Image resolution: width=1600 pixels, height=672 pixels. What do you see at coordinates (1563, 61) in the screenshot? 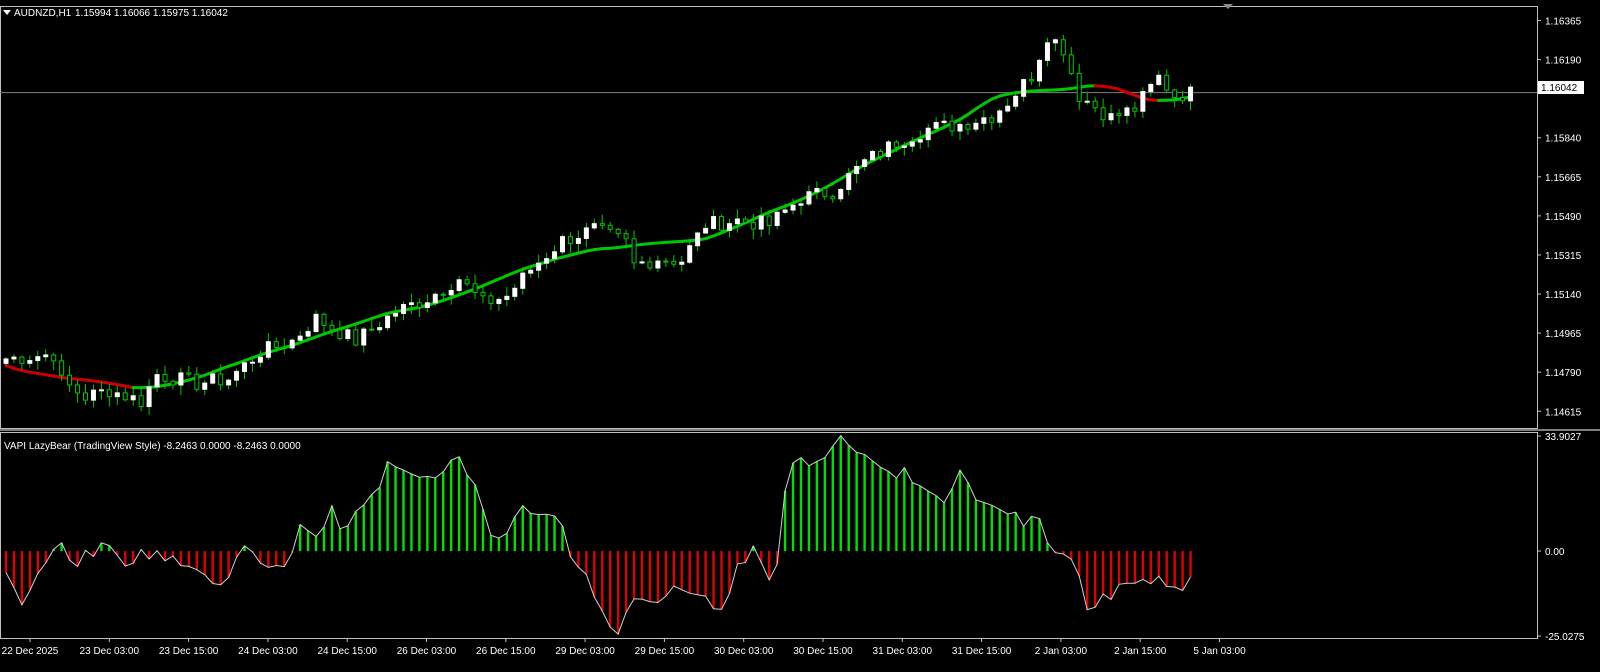
I see `price-tick-label: 1.16190` at bounding box center [1563, 61].